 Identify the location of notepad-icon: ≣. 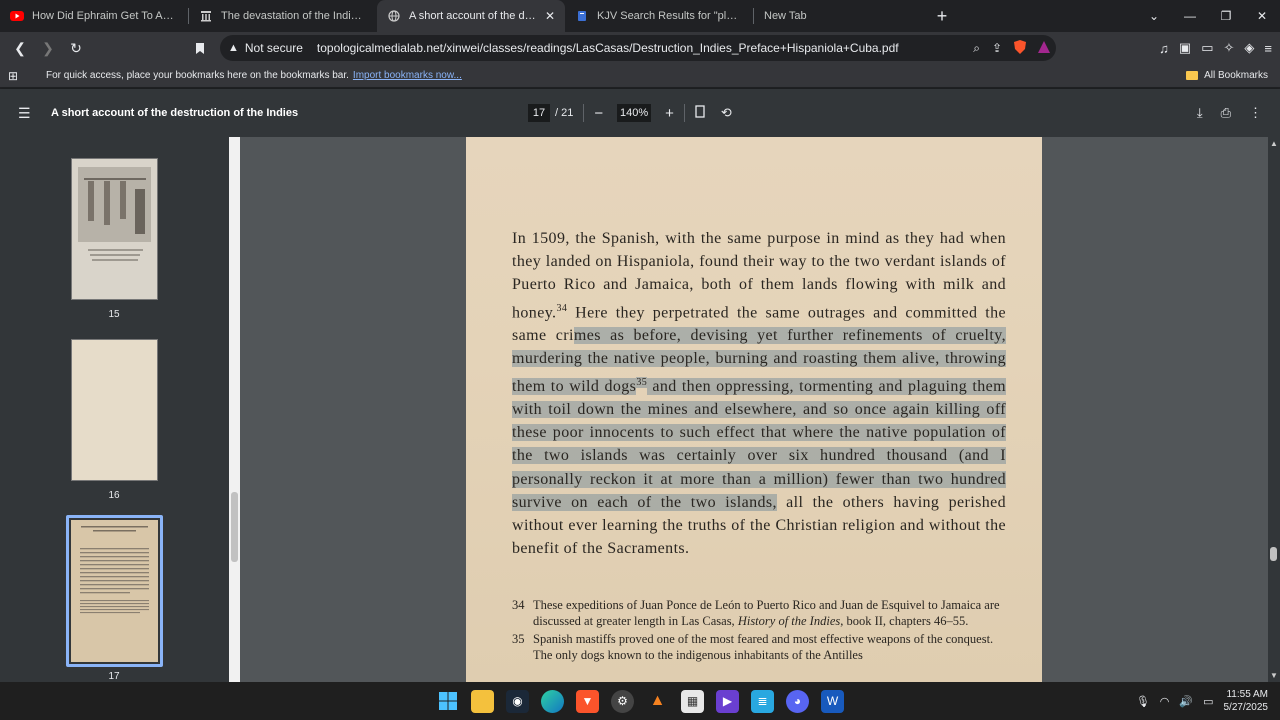
(762, 701).